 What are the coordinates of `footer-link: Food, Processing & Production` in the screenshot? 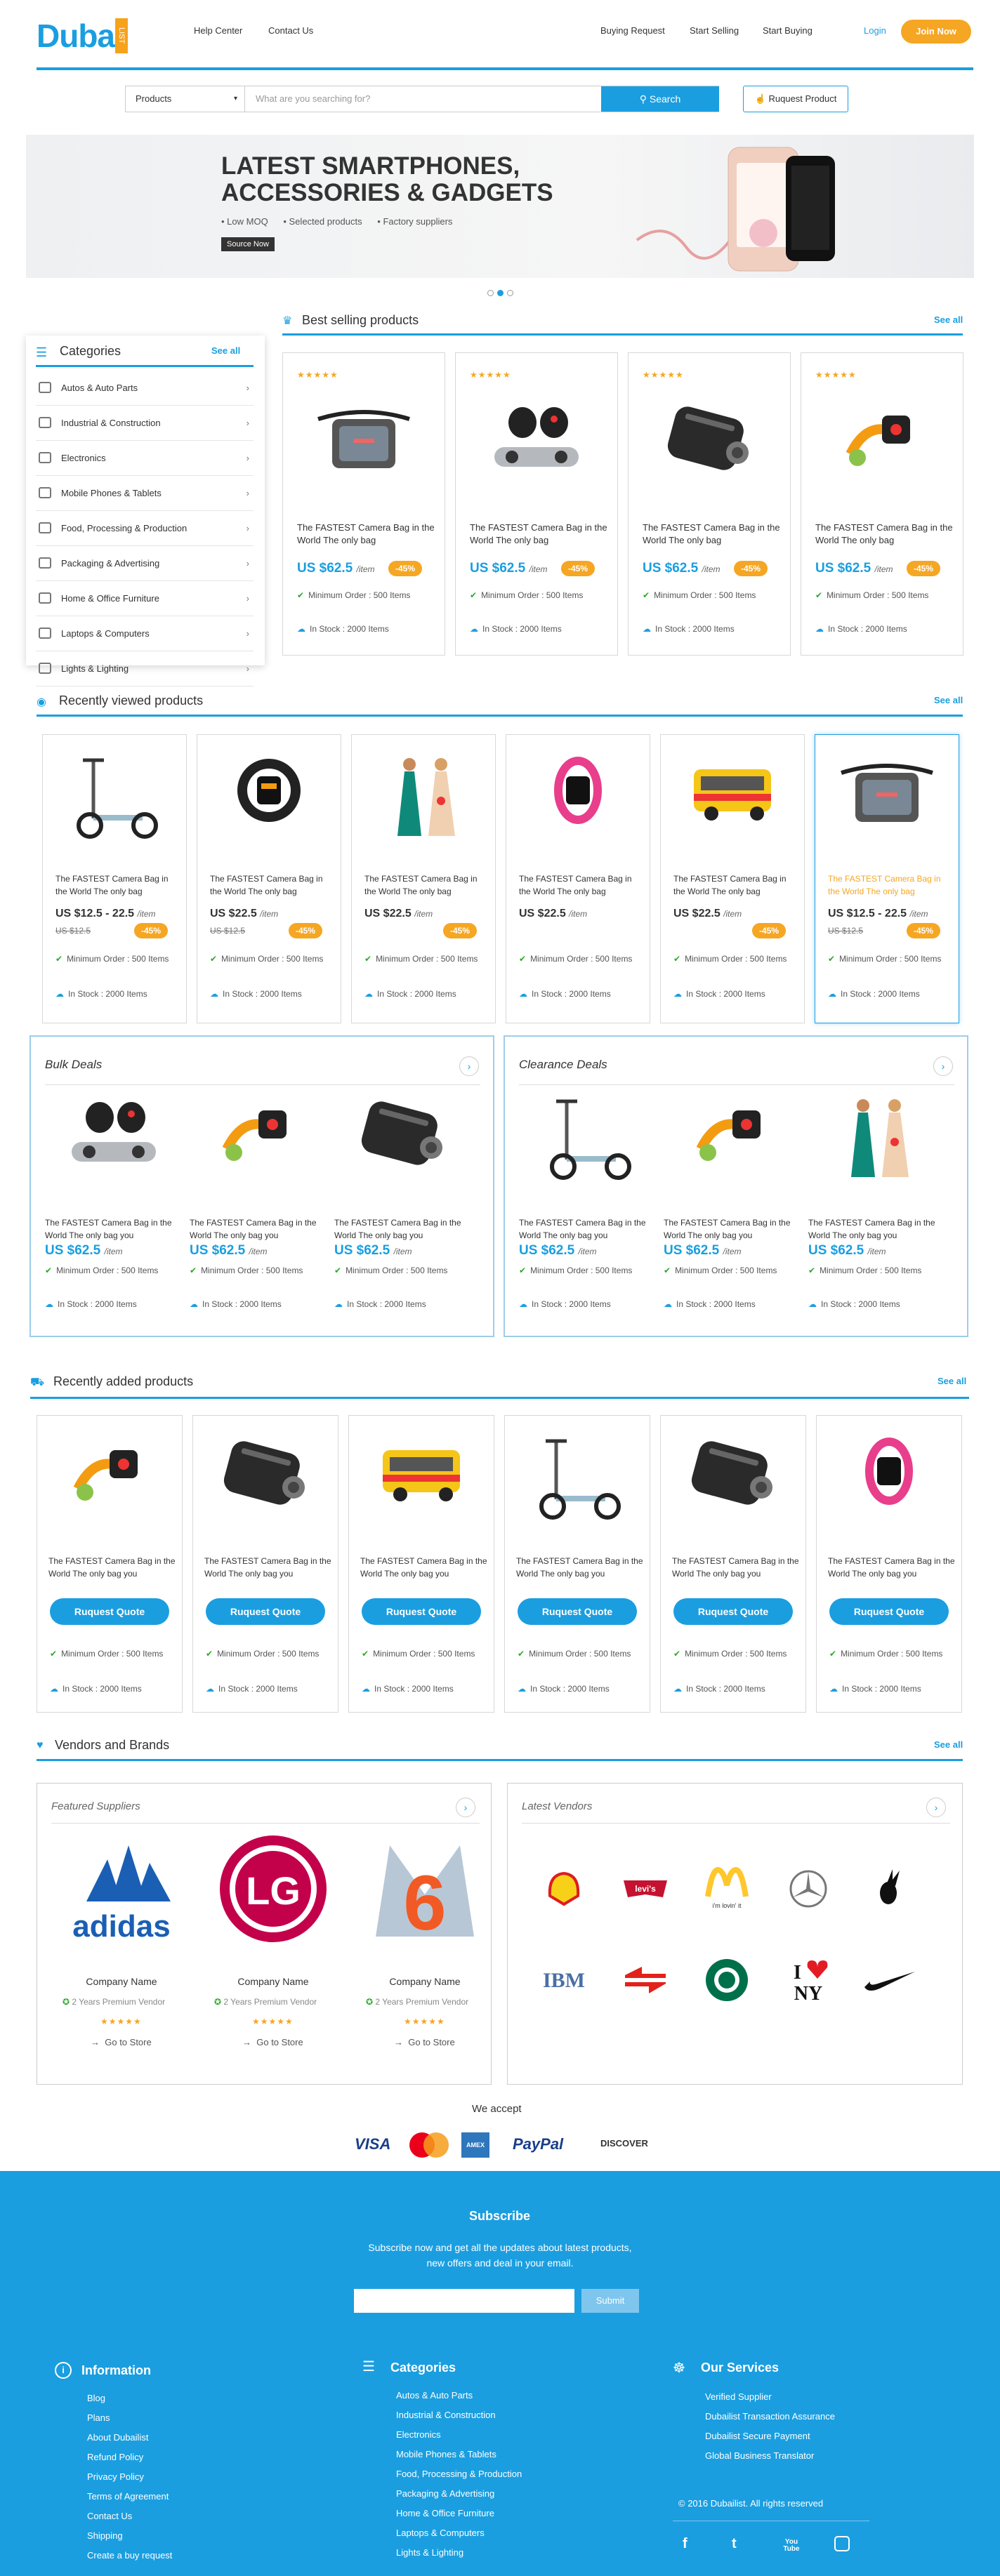 It's located at (459, 2474).